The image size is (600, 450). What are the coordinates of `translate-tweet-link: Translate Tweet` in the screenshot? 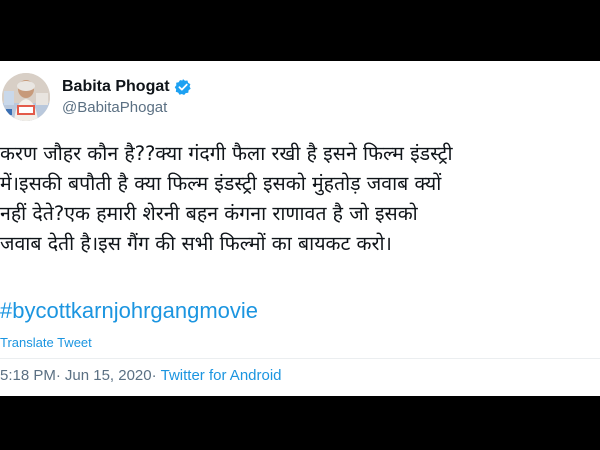 It's located at (46, 342).